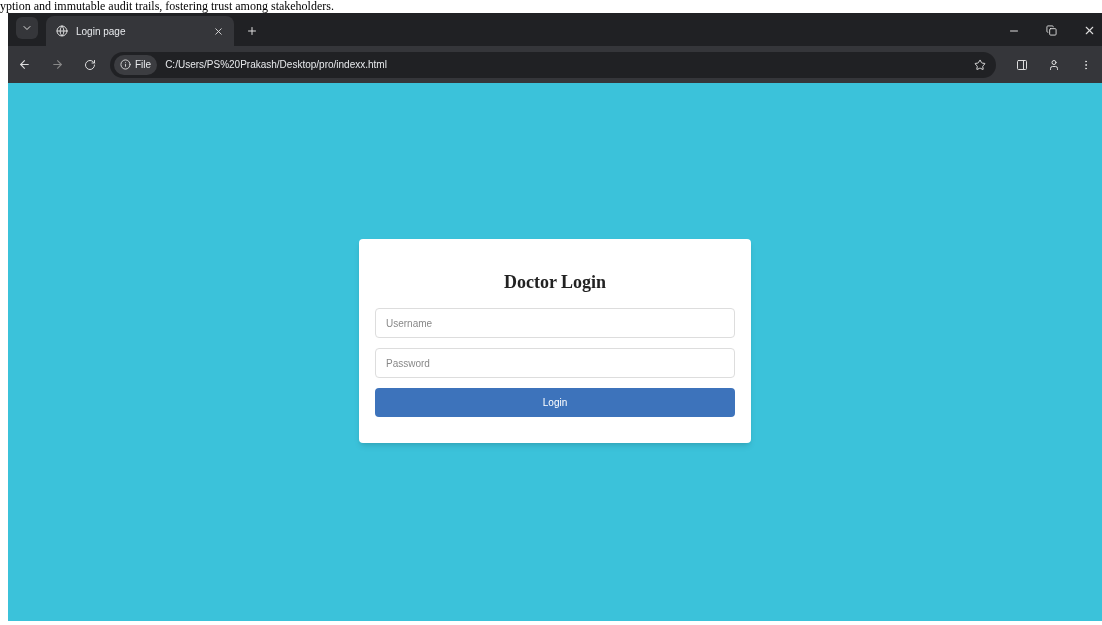 This screenshot has width=1102, height=625. What do you see at coordinates (555, 323) in the screenshot?
I see `username-field: Username` at bounding box center [555, 323].